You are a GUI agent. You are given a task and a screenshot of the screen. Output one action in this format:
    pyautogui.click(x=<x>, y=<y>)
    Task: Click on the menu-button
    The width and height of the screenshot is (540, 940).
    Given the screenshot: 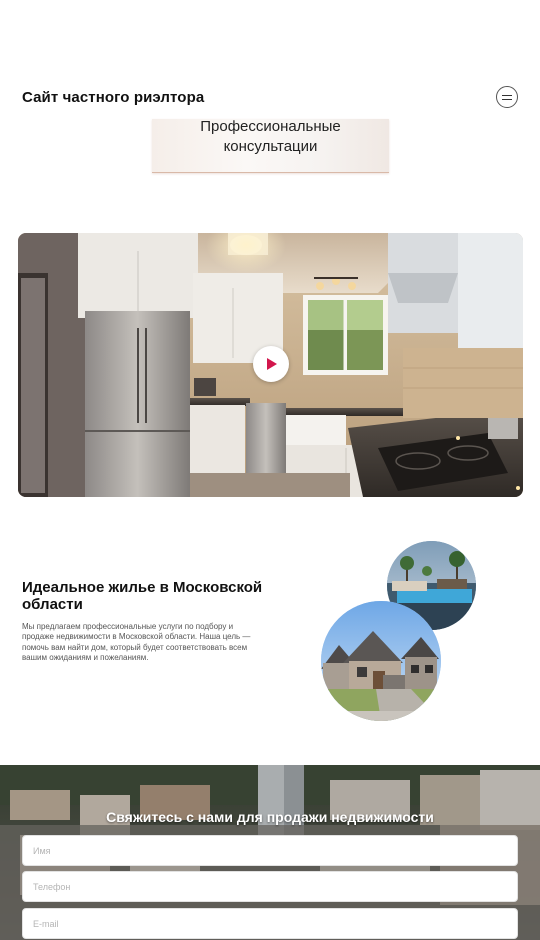 What is the action you would take?
    pyautogui.click(x=507, y=97)
    